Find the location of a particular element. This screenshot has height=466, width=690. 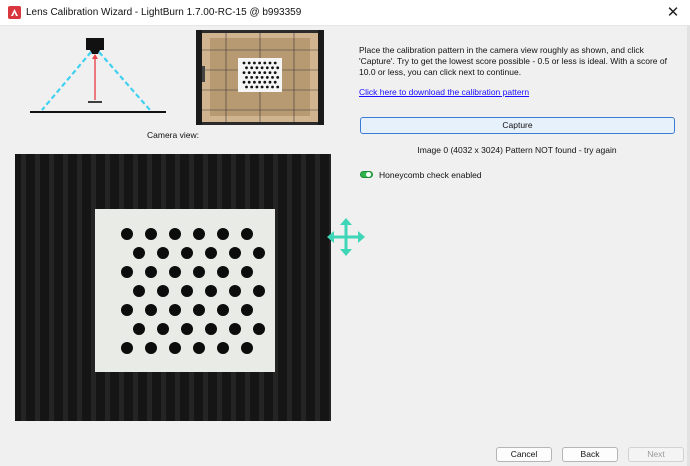

example-camera-thumbnail is located at coordinates (260, 77).